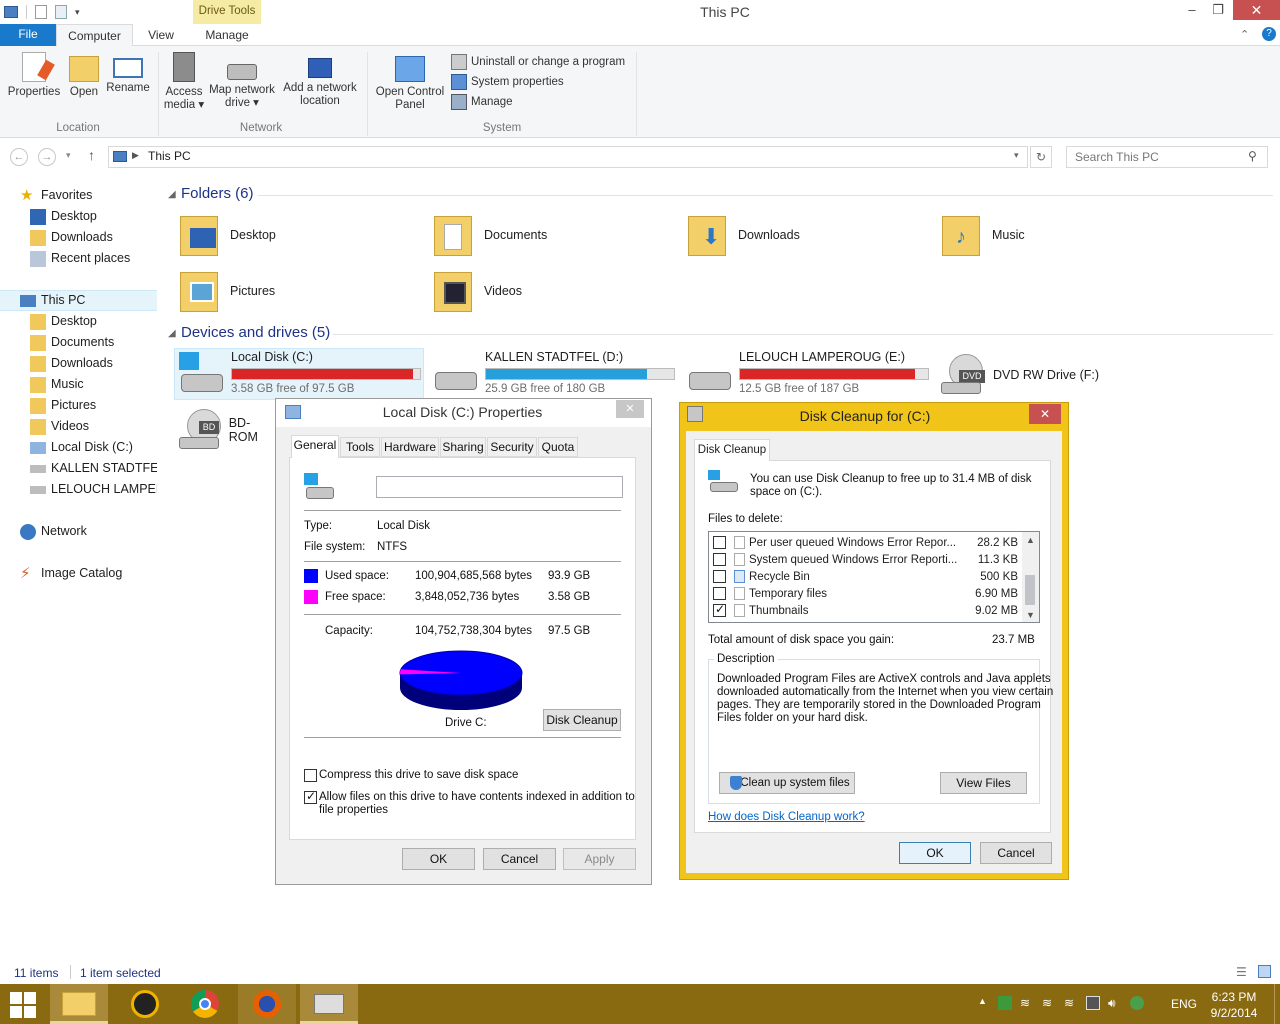 This screenshot has width=1280, height=1024. What do you see at coordinates (61, 12) in the screenshot?
I see `new-folder-qat-icon` at bounding box center [61, 12].